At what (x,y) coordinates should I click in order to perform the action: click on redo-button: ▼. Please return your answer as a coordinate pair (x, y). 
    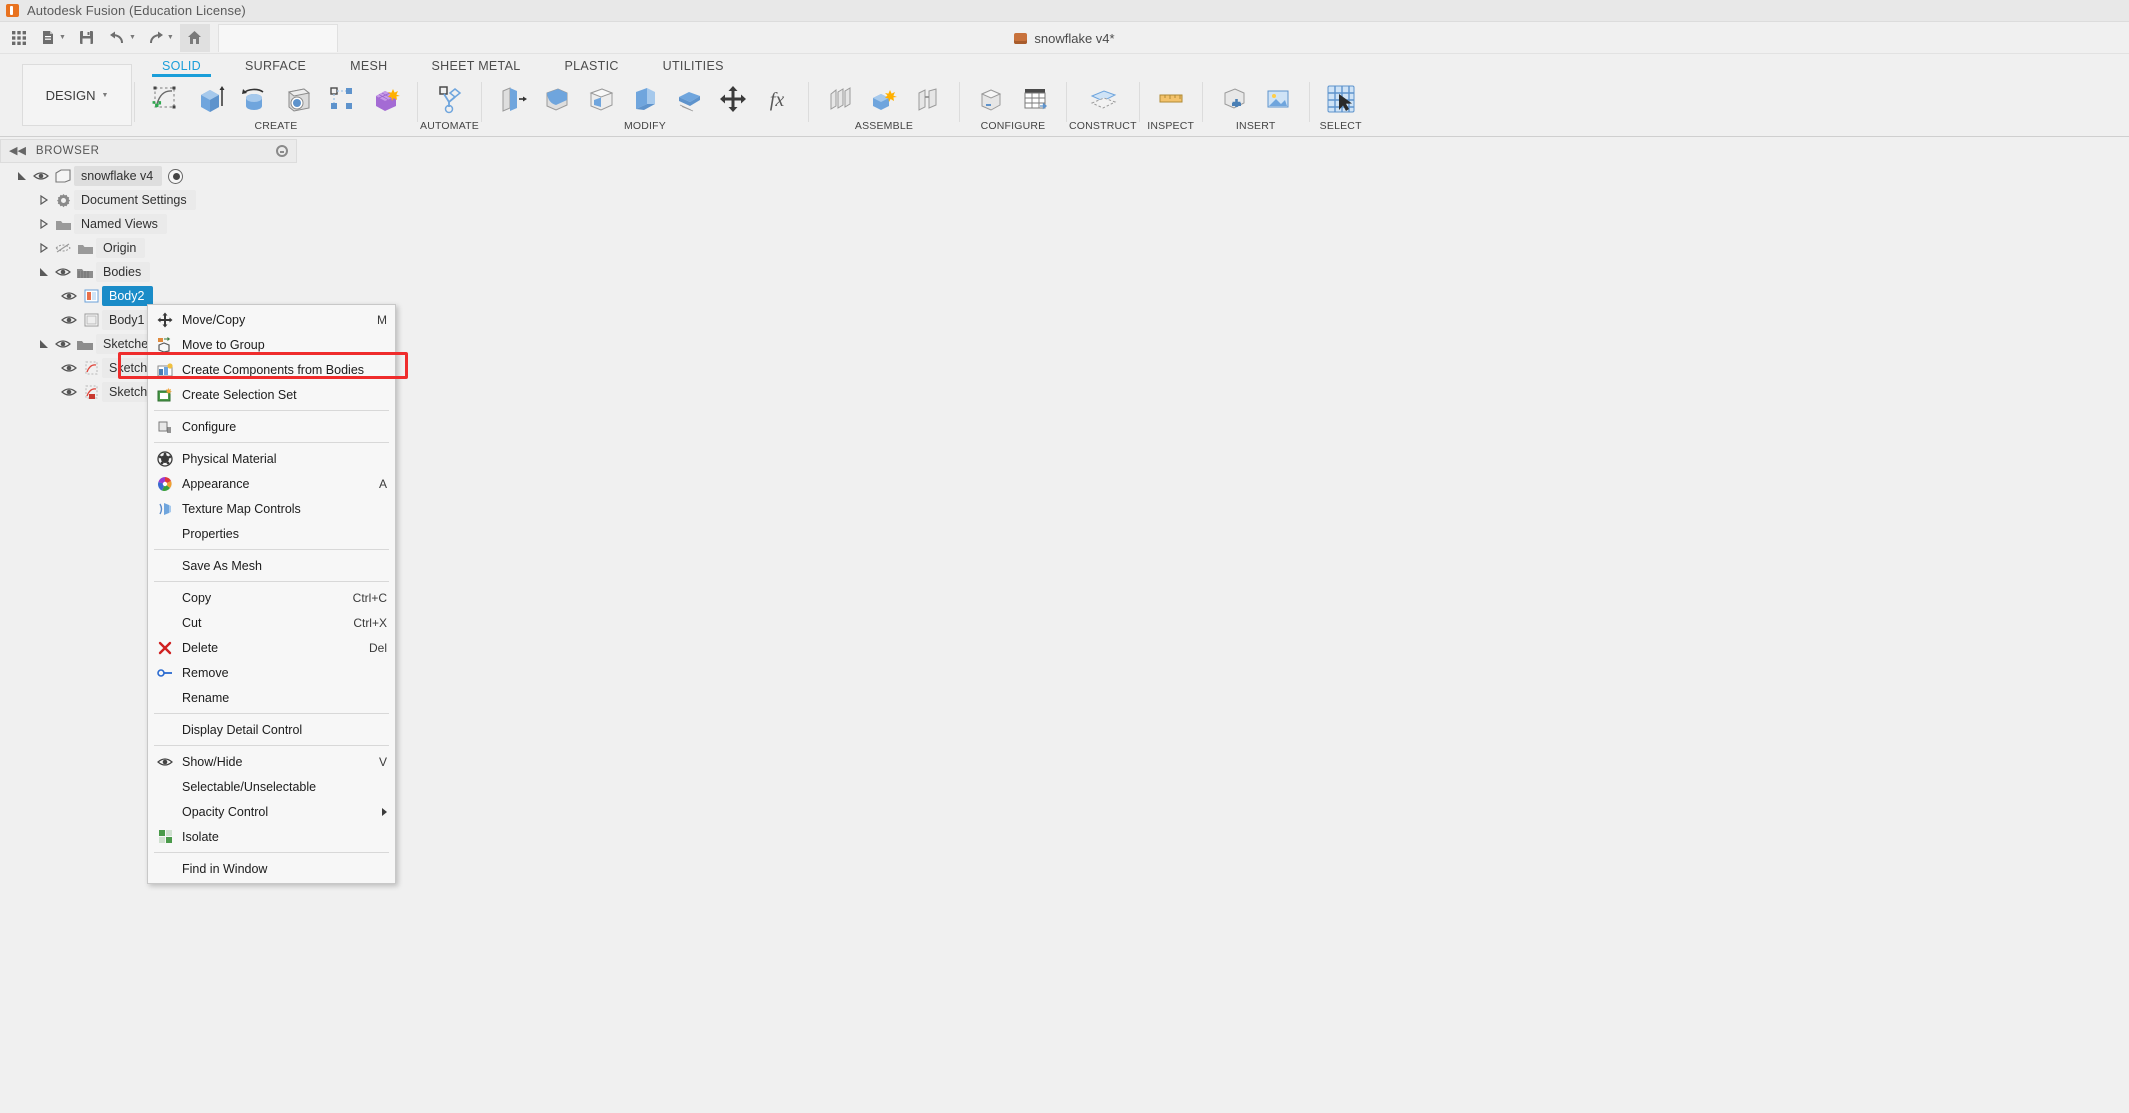
    Looking at the image, I should click on (160, 38).